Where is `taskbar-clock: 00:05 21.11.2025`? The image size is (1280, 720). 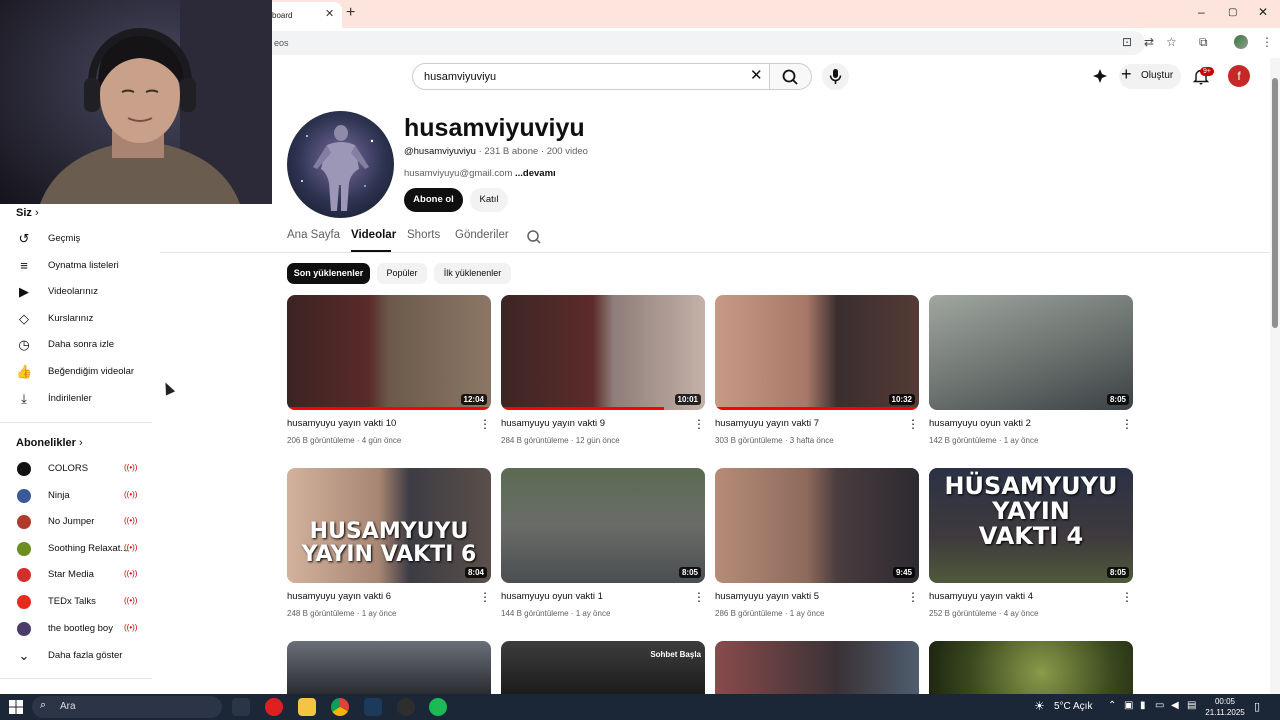 taskbar-clock: 00:05 21.11.2025 is located at coordinates (1225, 707).